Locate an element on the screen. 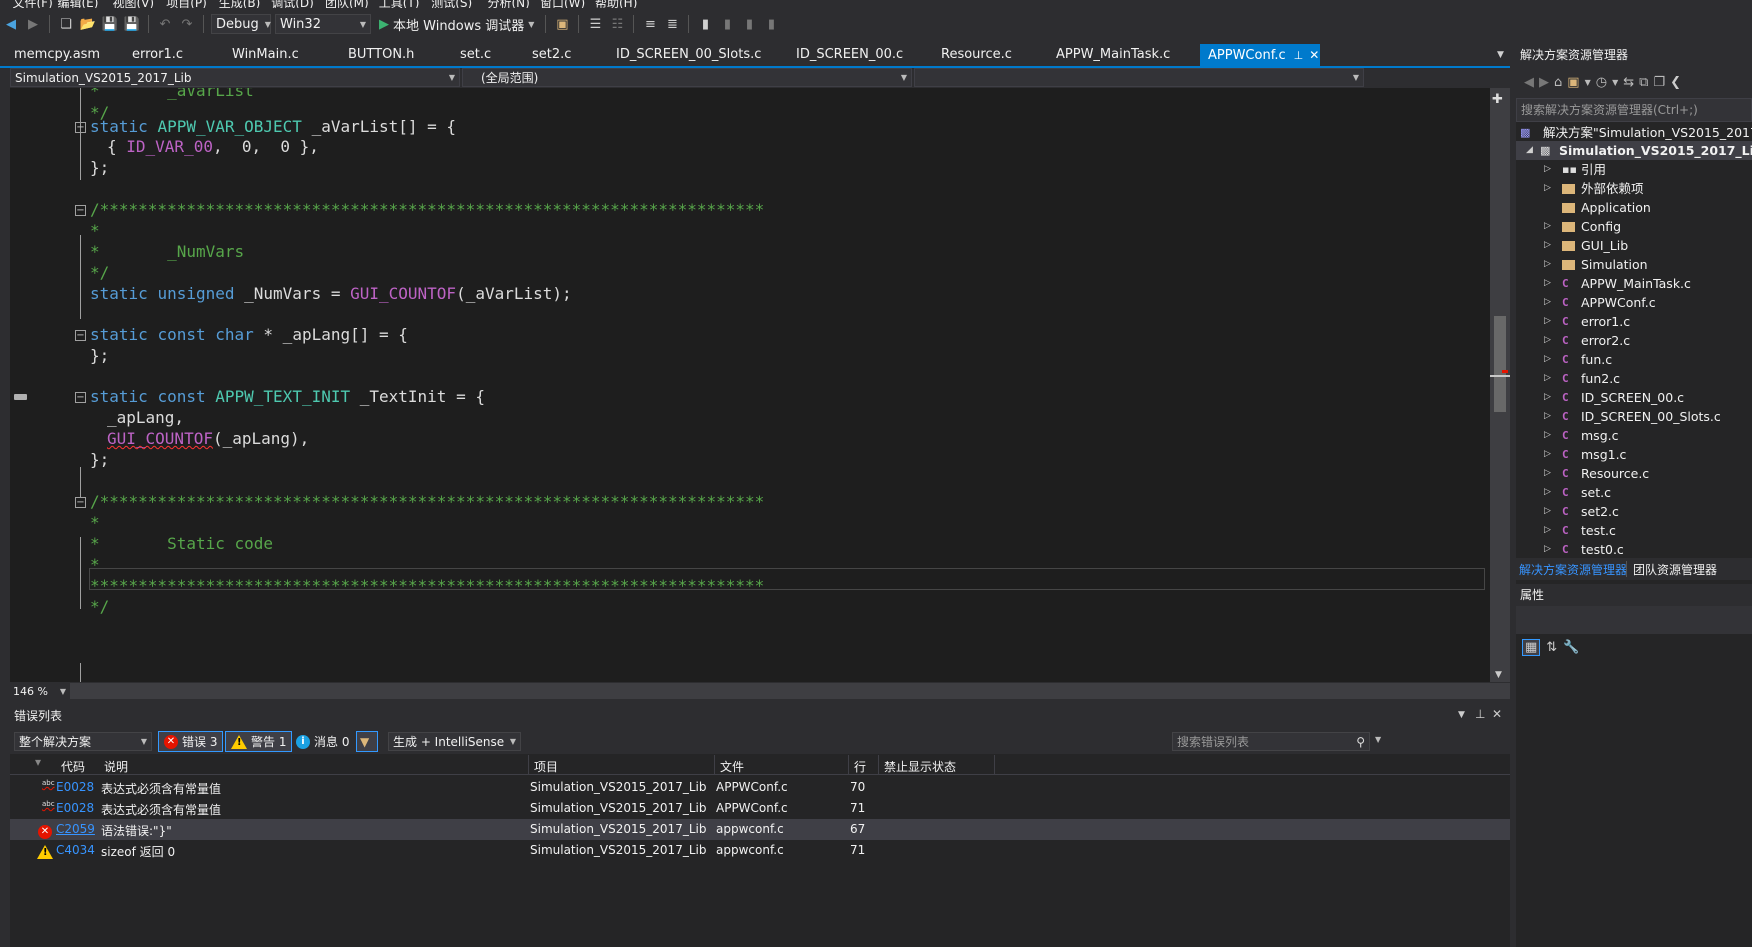 The image size is (1752, 947). tree-item: ▷ C APPW_MainTask.c is located at coordinates (1648, 283).